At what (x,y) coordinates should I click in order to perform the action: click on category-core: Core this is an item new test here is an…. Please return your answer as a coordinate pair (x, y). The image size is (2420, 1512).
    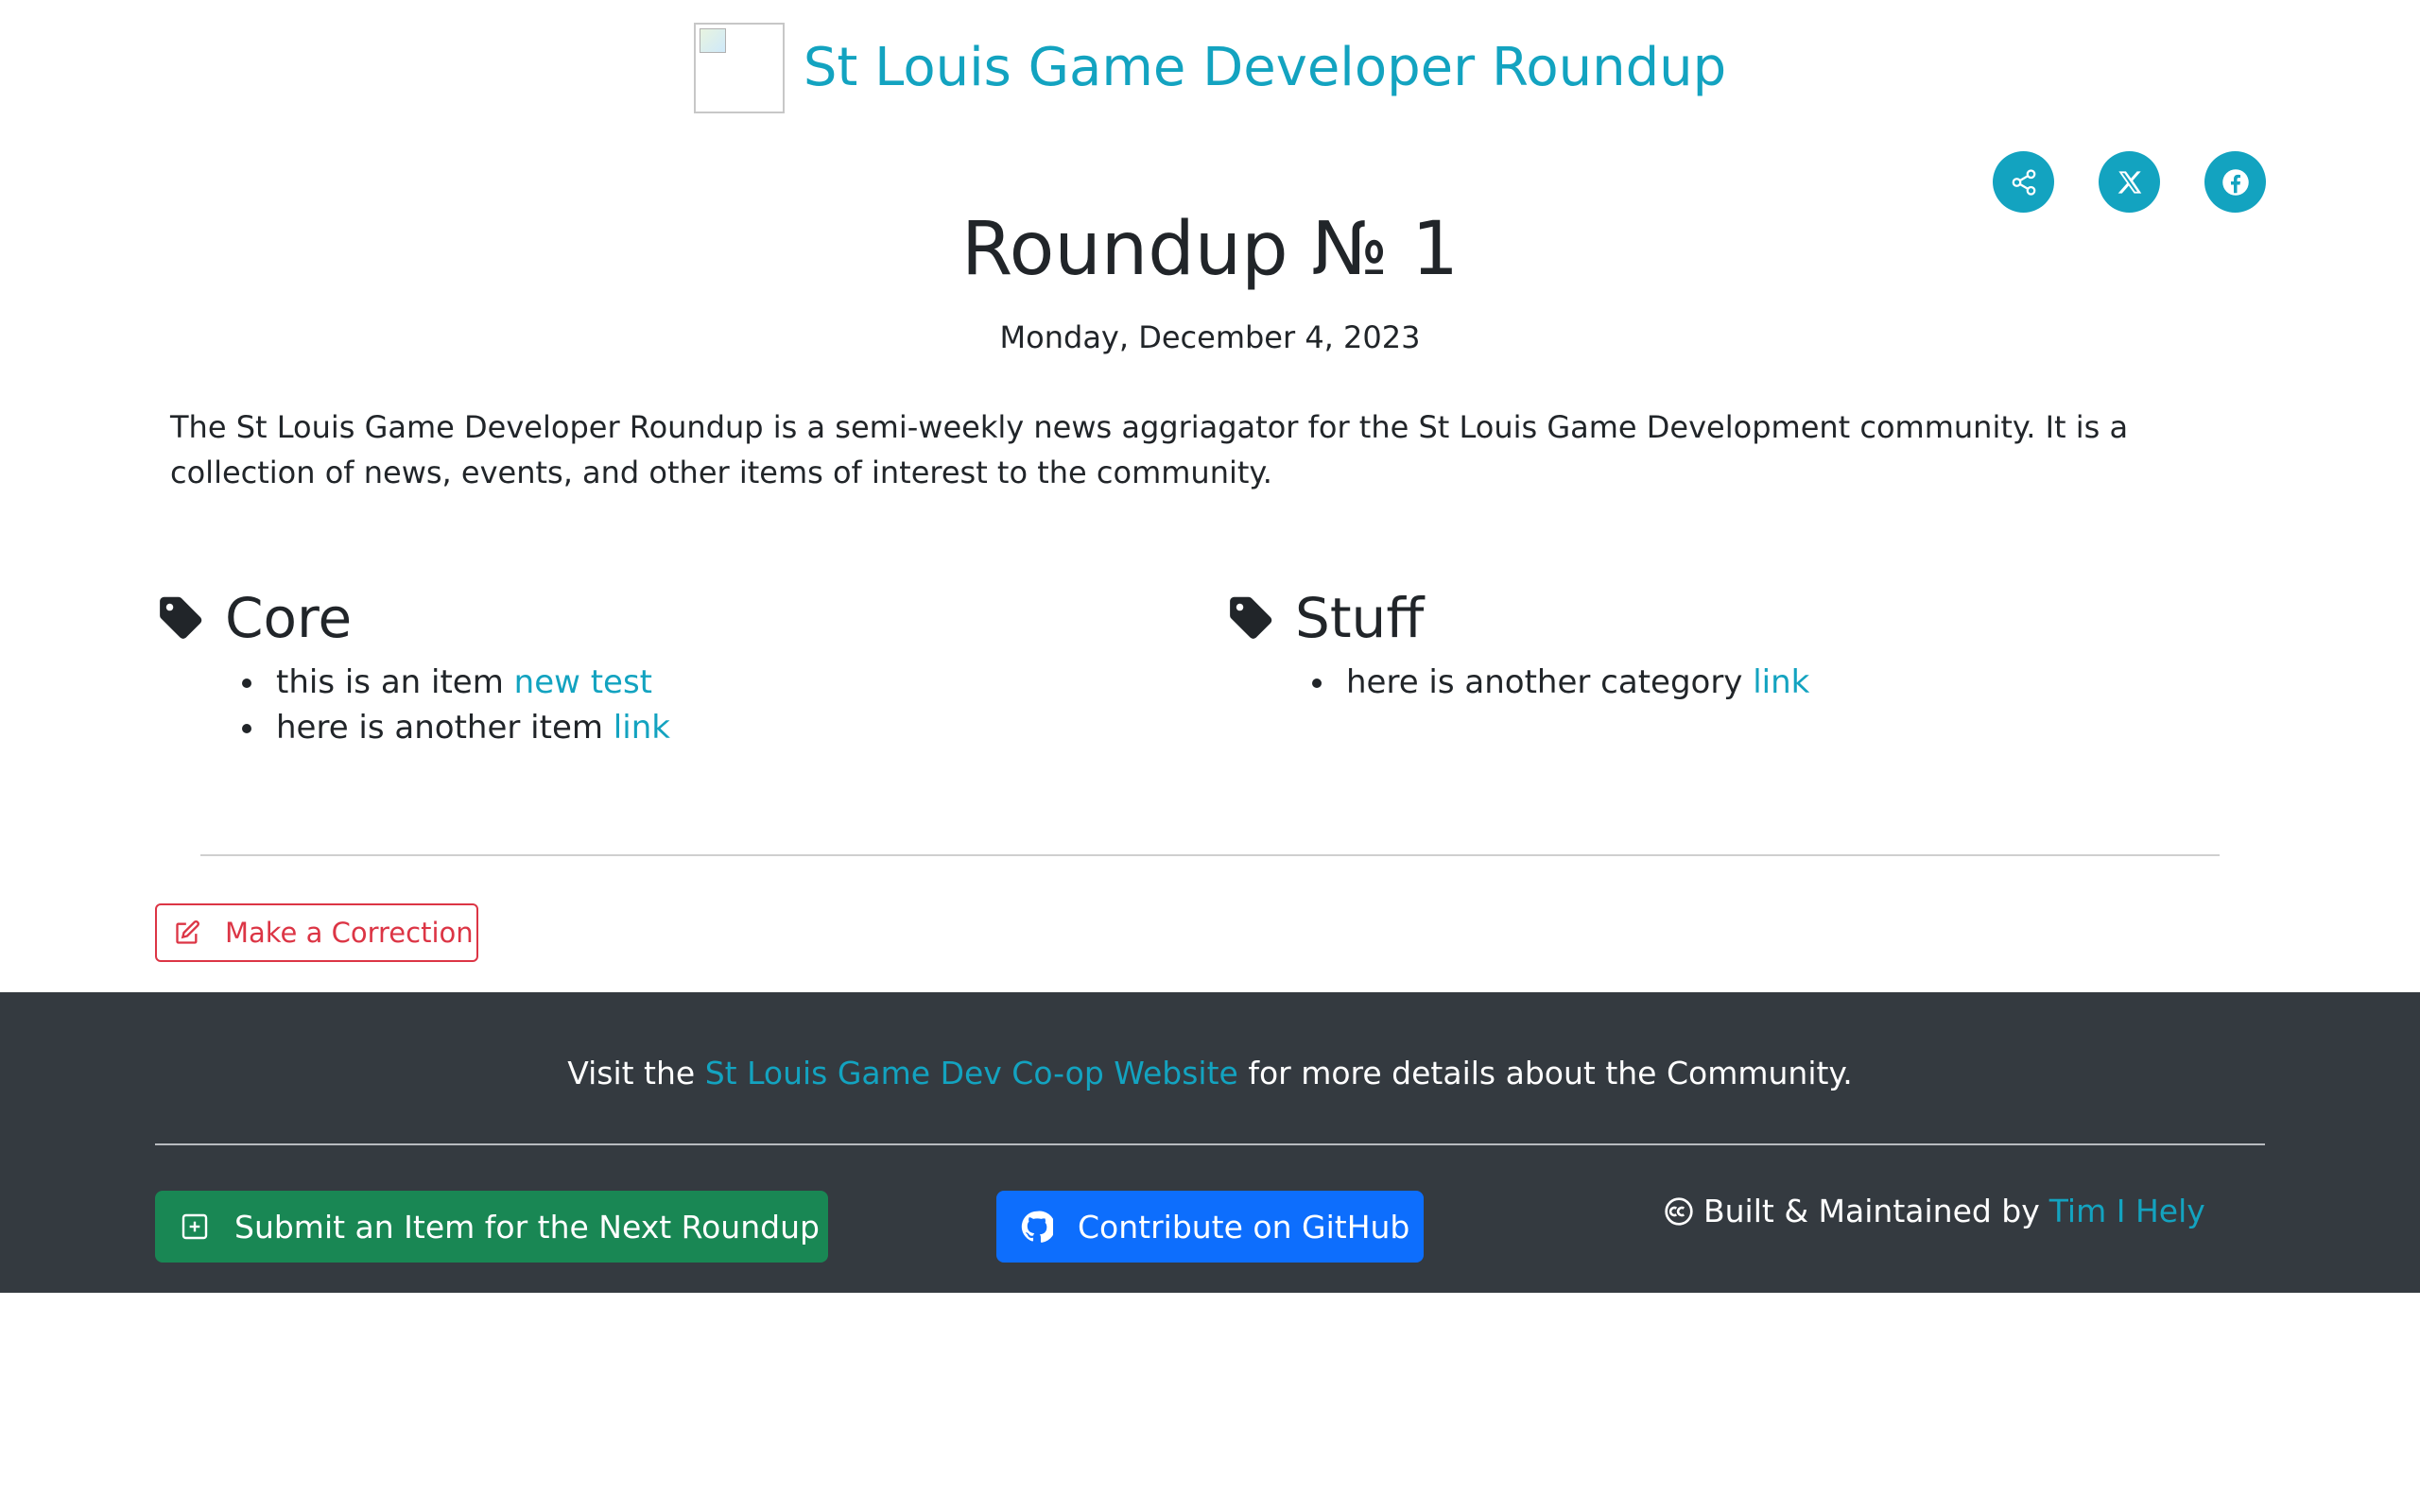
    Looking at the image, I should click on (677, 667).